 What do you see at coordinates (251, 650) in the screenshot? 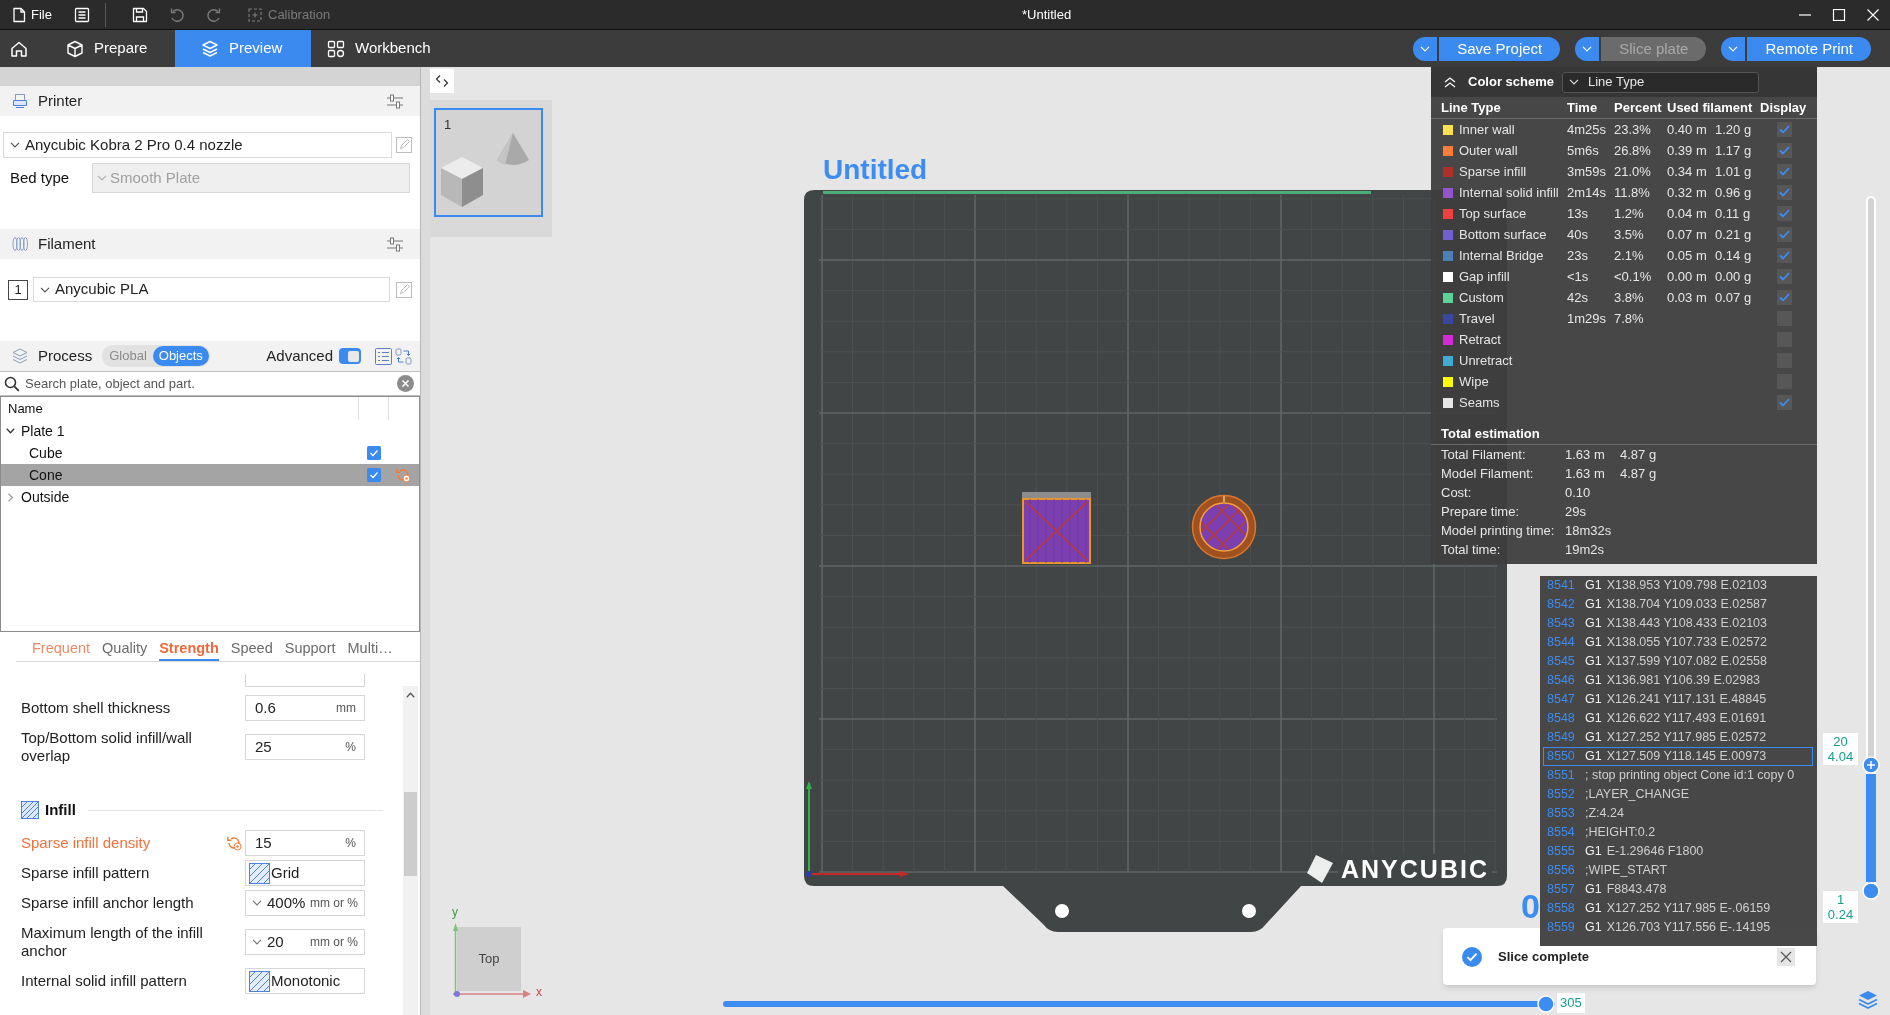
I see `settings-tab: Speed` at bounding box center [251, 650].